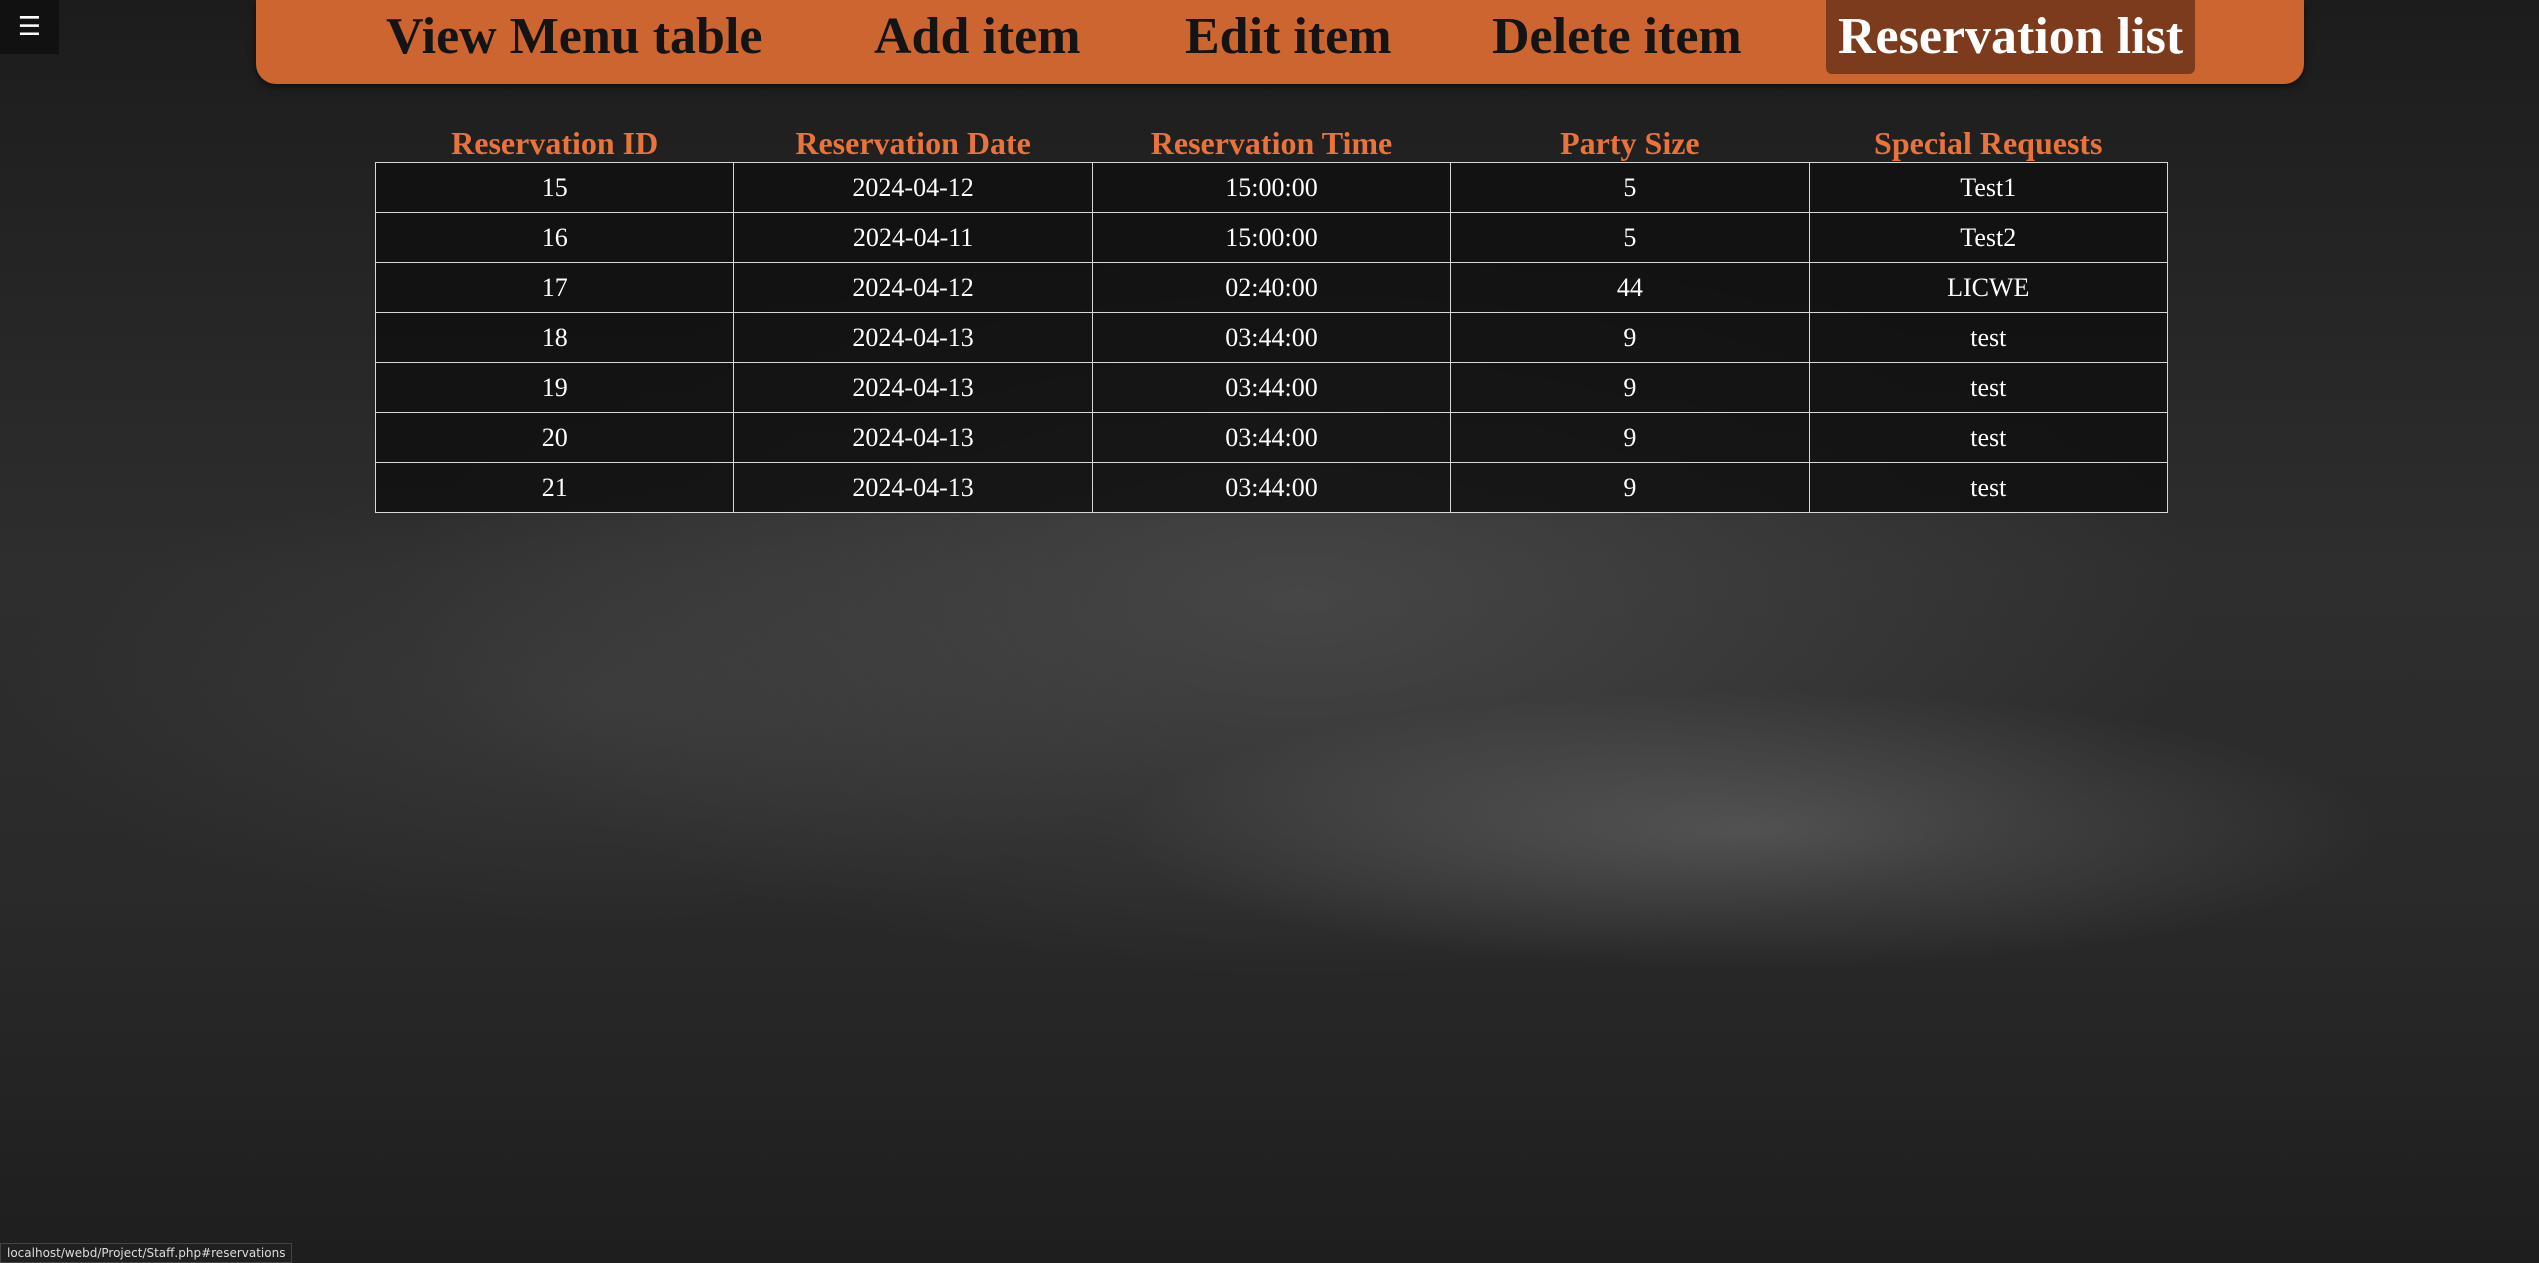  Describe the element at coordinates (554, 487) in the screenshot. I see `cell-reservation-id: 21` at that location.